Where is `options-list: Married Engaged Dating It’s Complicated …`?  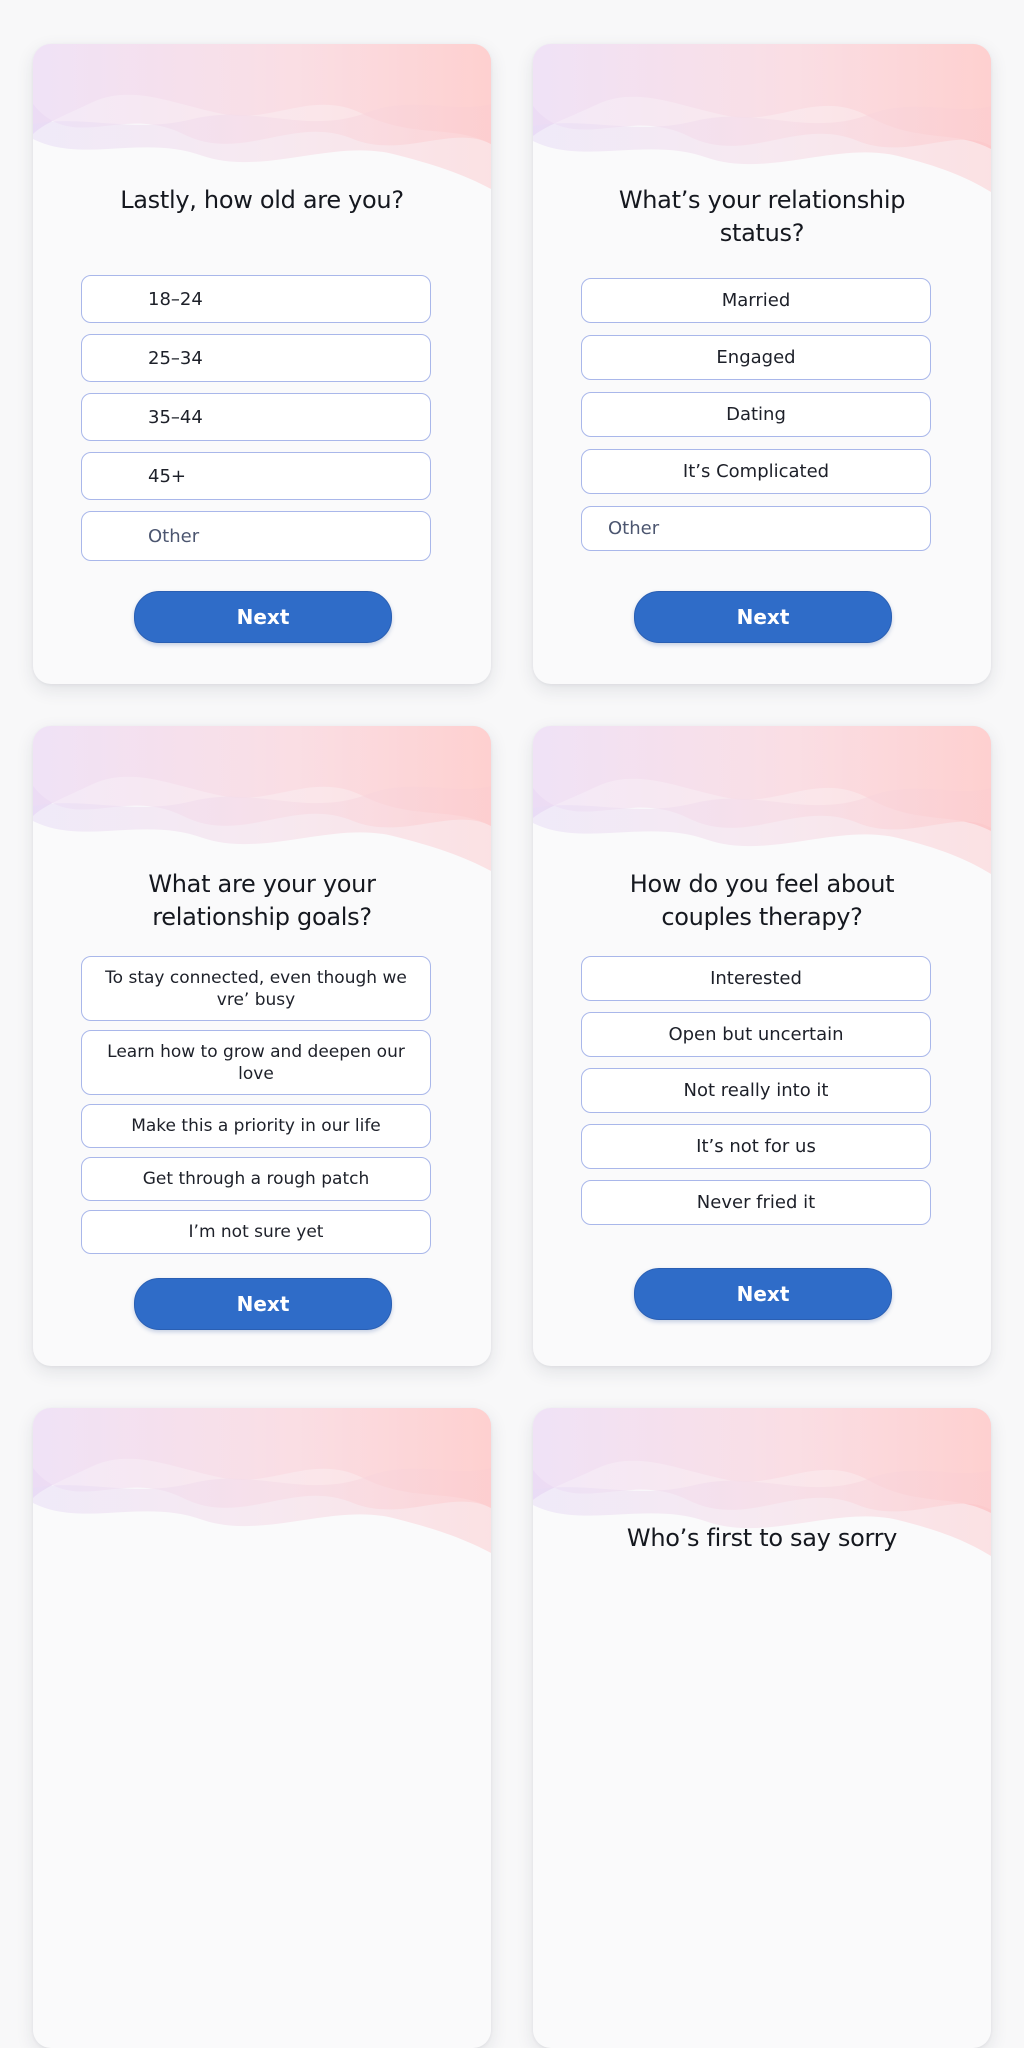
options-list: Married Engaged Dating It’s Complicated … is located at coordinates (760, 414).